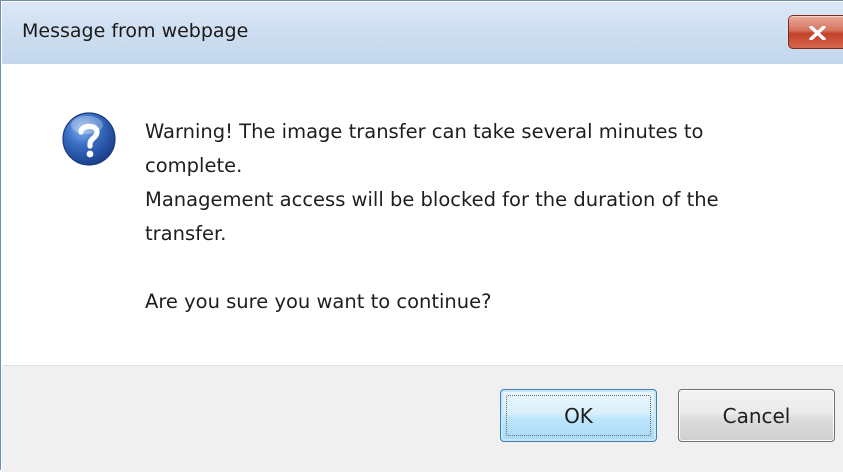 This screenshot has height=472, width=843. I want to click on close-button, so click(815, 32).